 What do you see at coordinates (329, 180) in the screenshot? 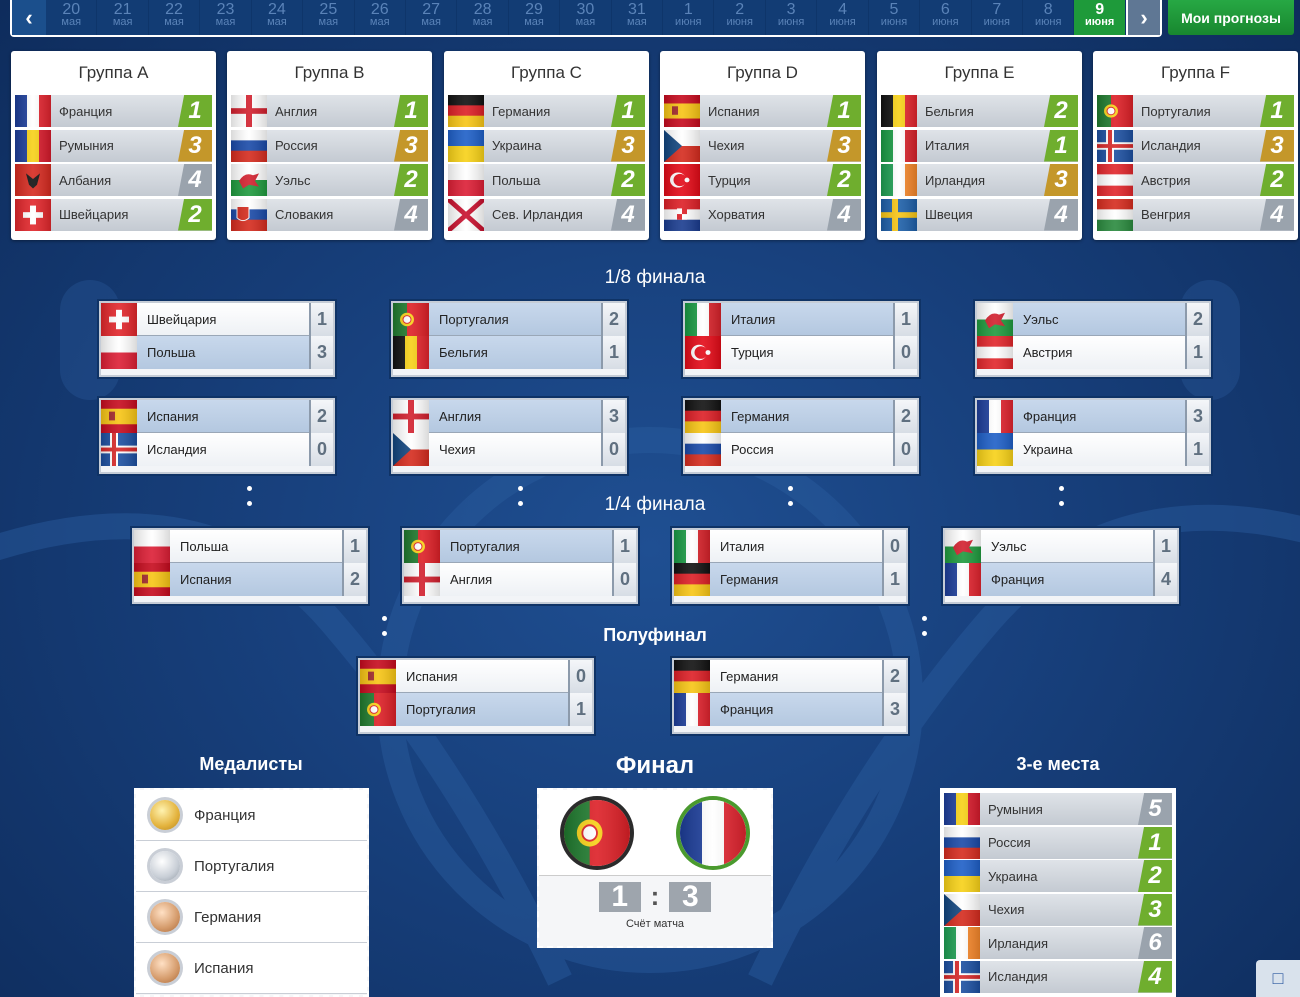
I see `group-team-row: Уэльс 2` at bounding box center [329, 180].